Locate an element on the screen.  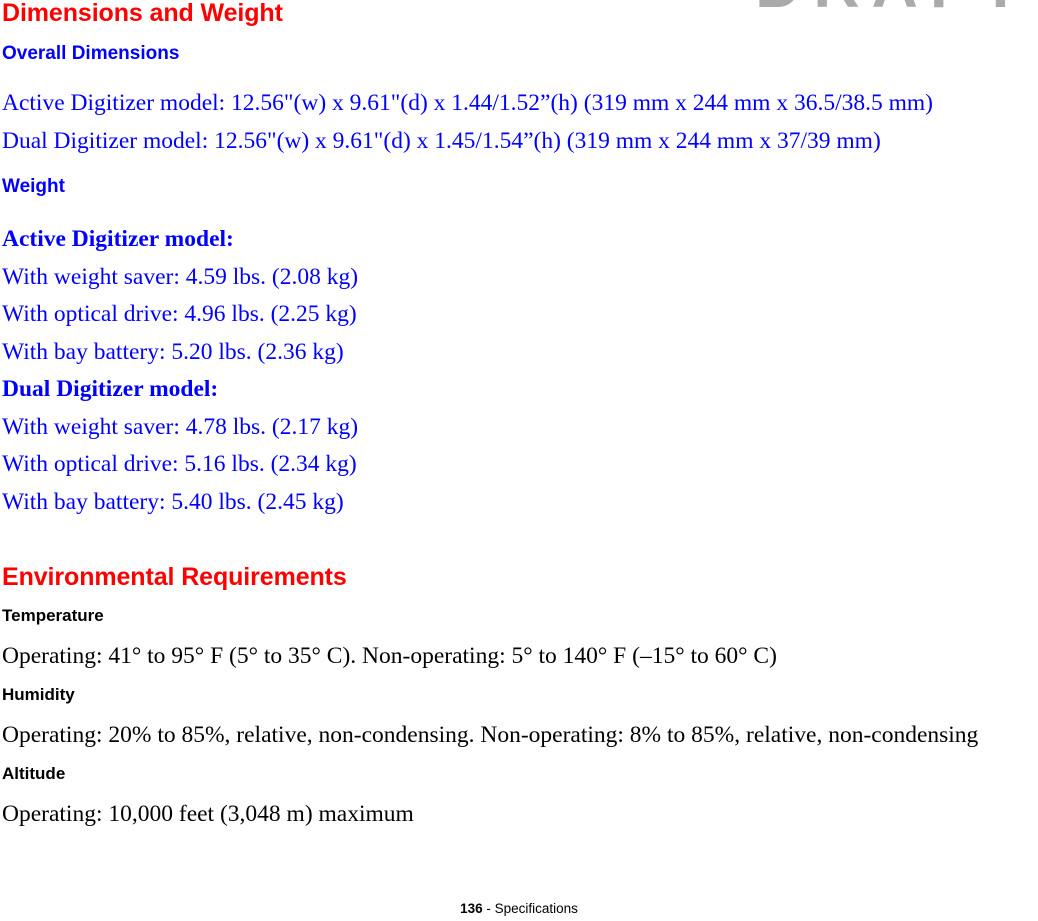
subheading-altitude: Altitude is located at coordinates (34, 773).